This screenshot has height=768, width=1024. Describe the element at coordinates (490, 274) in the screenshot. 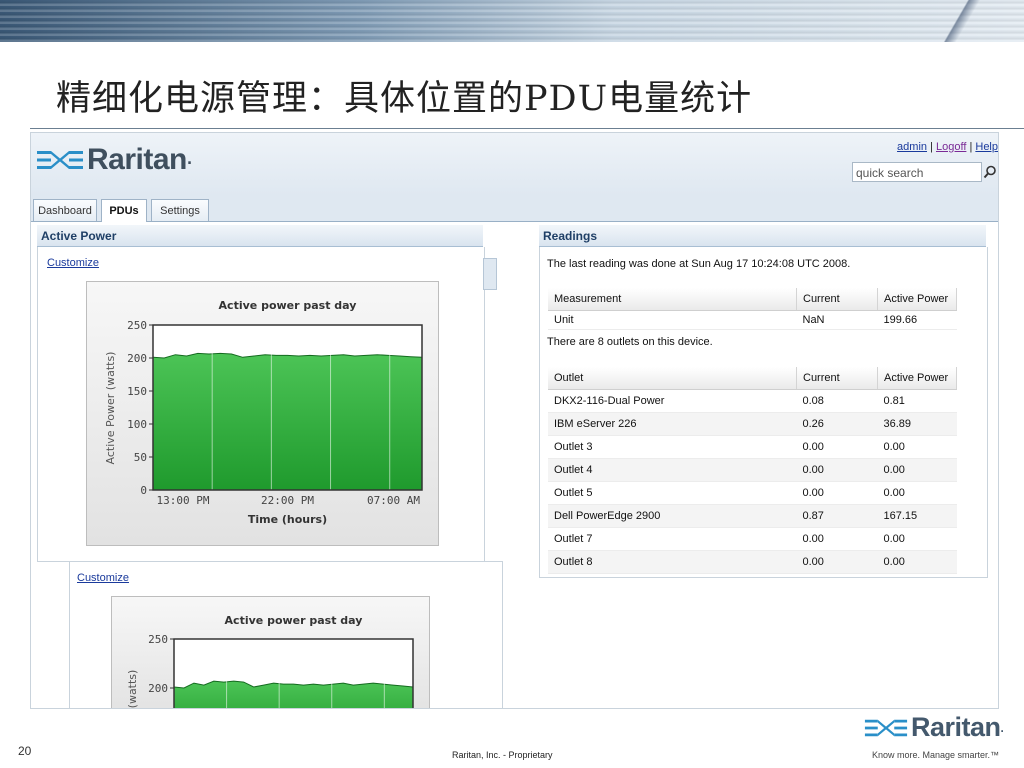

I see `scroll-handle` at that location.